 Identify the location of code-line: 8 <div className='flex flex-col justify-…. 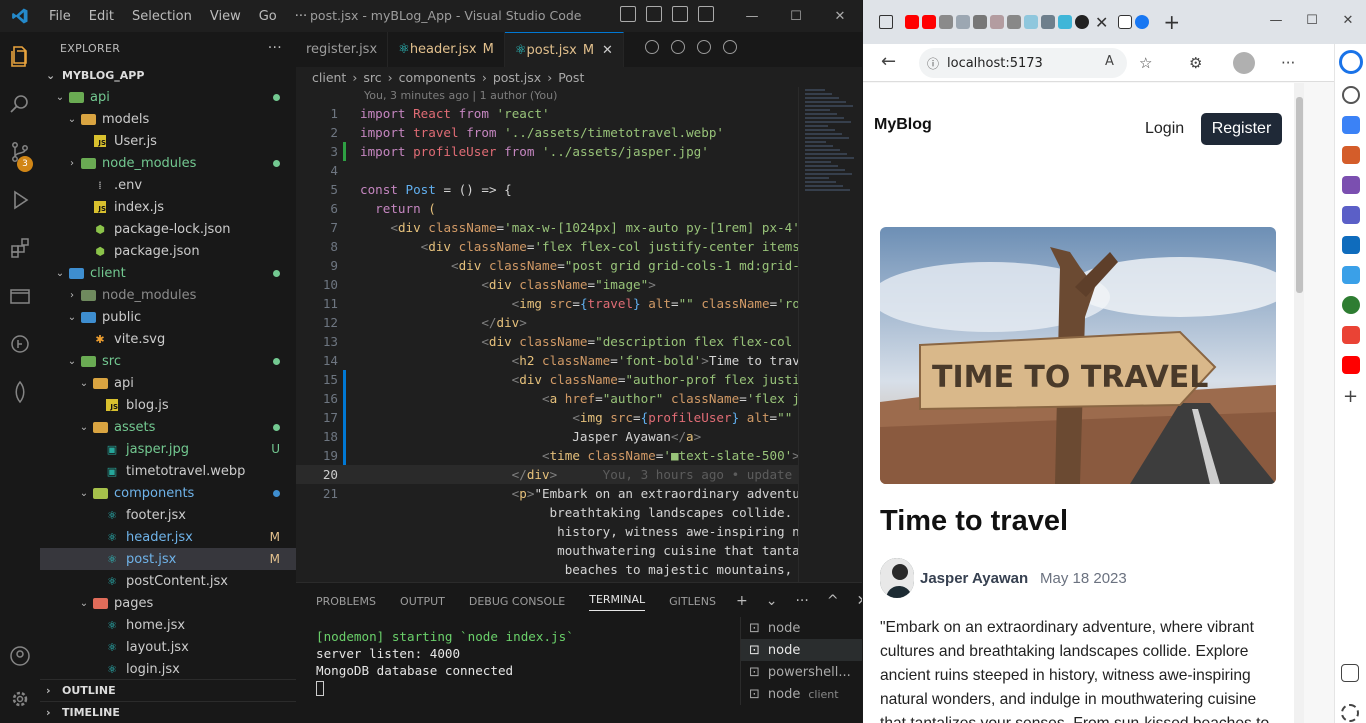
(579, 246).